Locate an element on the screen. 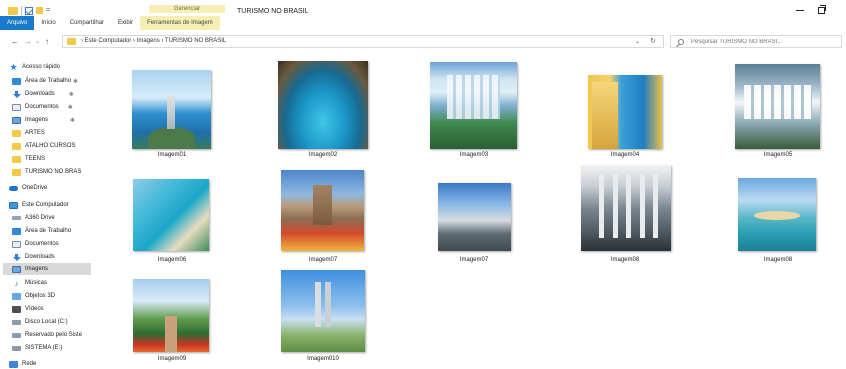  recent-locations-icon: ⌄ is located at coordinates (37, 42).